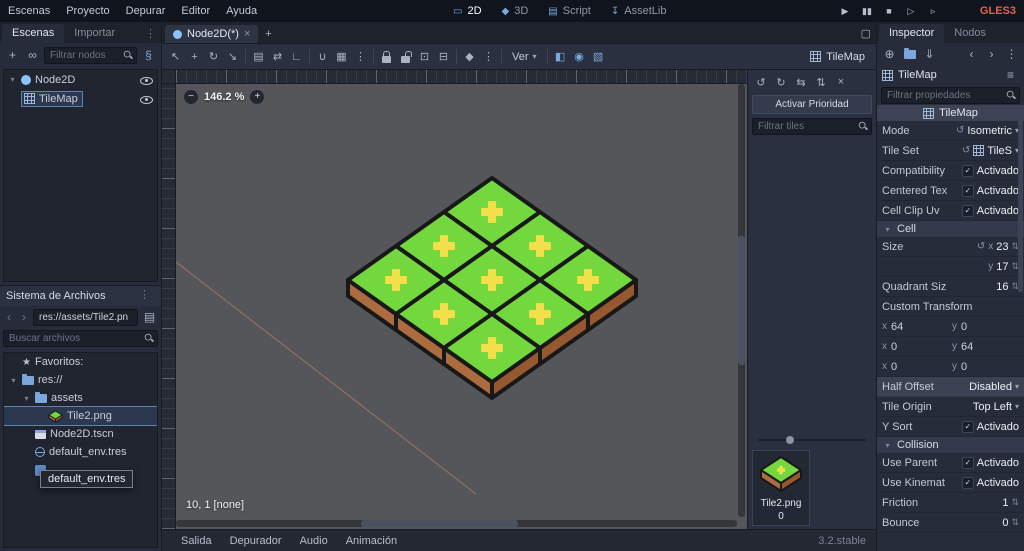  What do you see at coordinates (812, 126) in the screenshot?
I see `filter-tiles-input` at bounding box center [812, 126].